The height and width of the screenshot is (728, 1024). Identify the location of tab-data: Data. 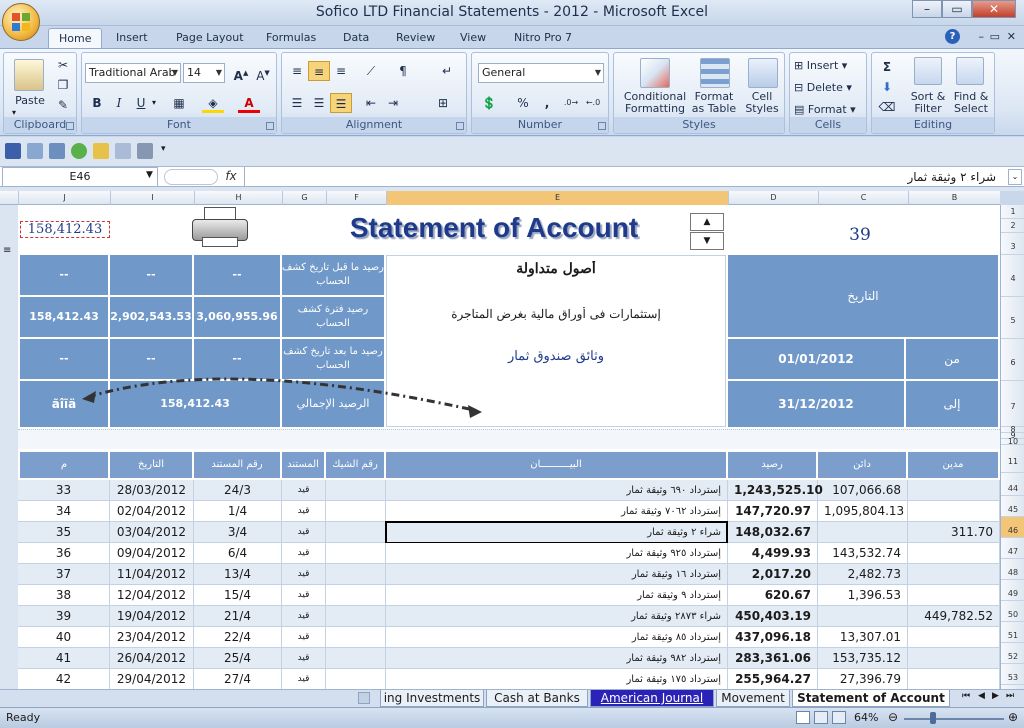
(356, 38).